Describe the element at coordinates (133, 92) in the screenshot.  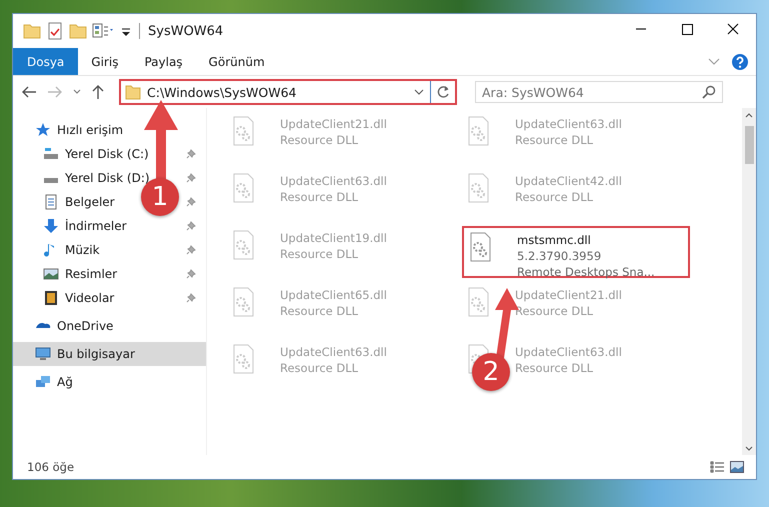
I see `folder-icon` at that location.